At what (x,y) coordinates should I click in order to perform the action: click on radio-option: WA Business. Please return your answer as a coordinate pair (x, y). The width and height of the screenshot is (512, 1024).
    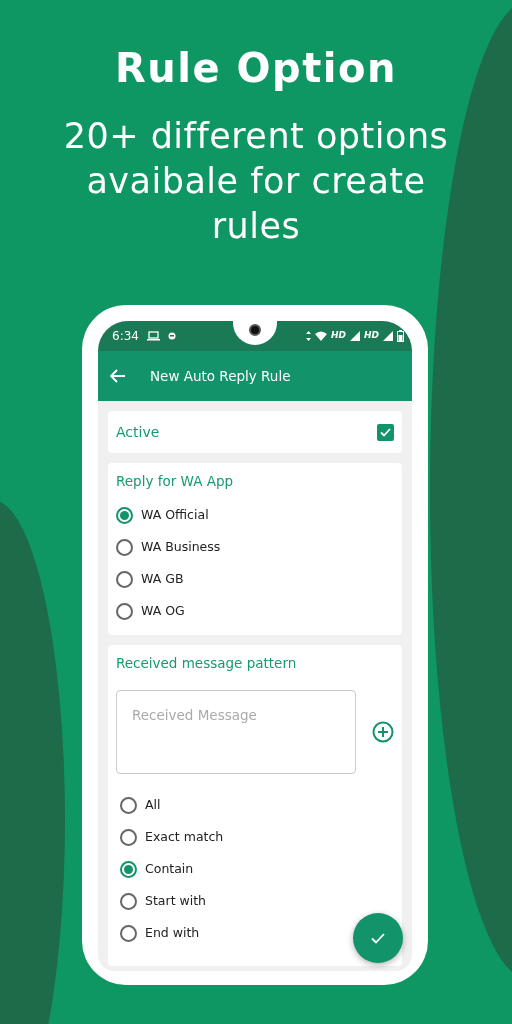
    Looking at the image, I should click on (168, 547).